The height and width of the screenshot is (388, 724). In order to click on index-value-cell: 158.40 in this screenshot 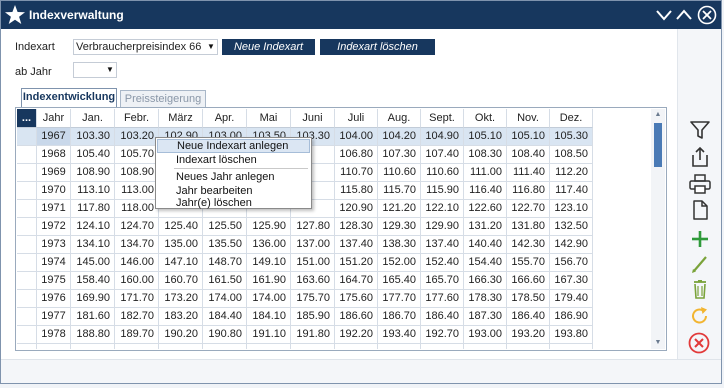, I will do `click(93, 281)`.